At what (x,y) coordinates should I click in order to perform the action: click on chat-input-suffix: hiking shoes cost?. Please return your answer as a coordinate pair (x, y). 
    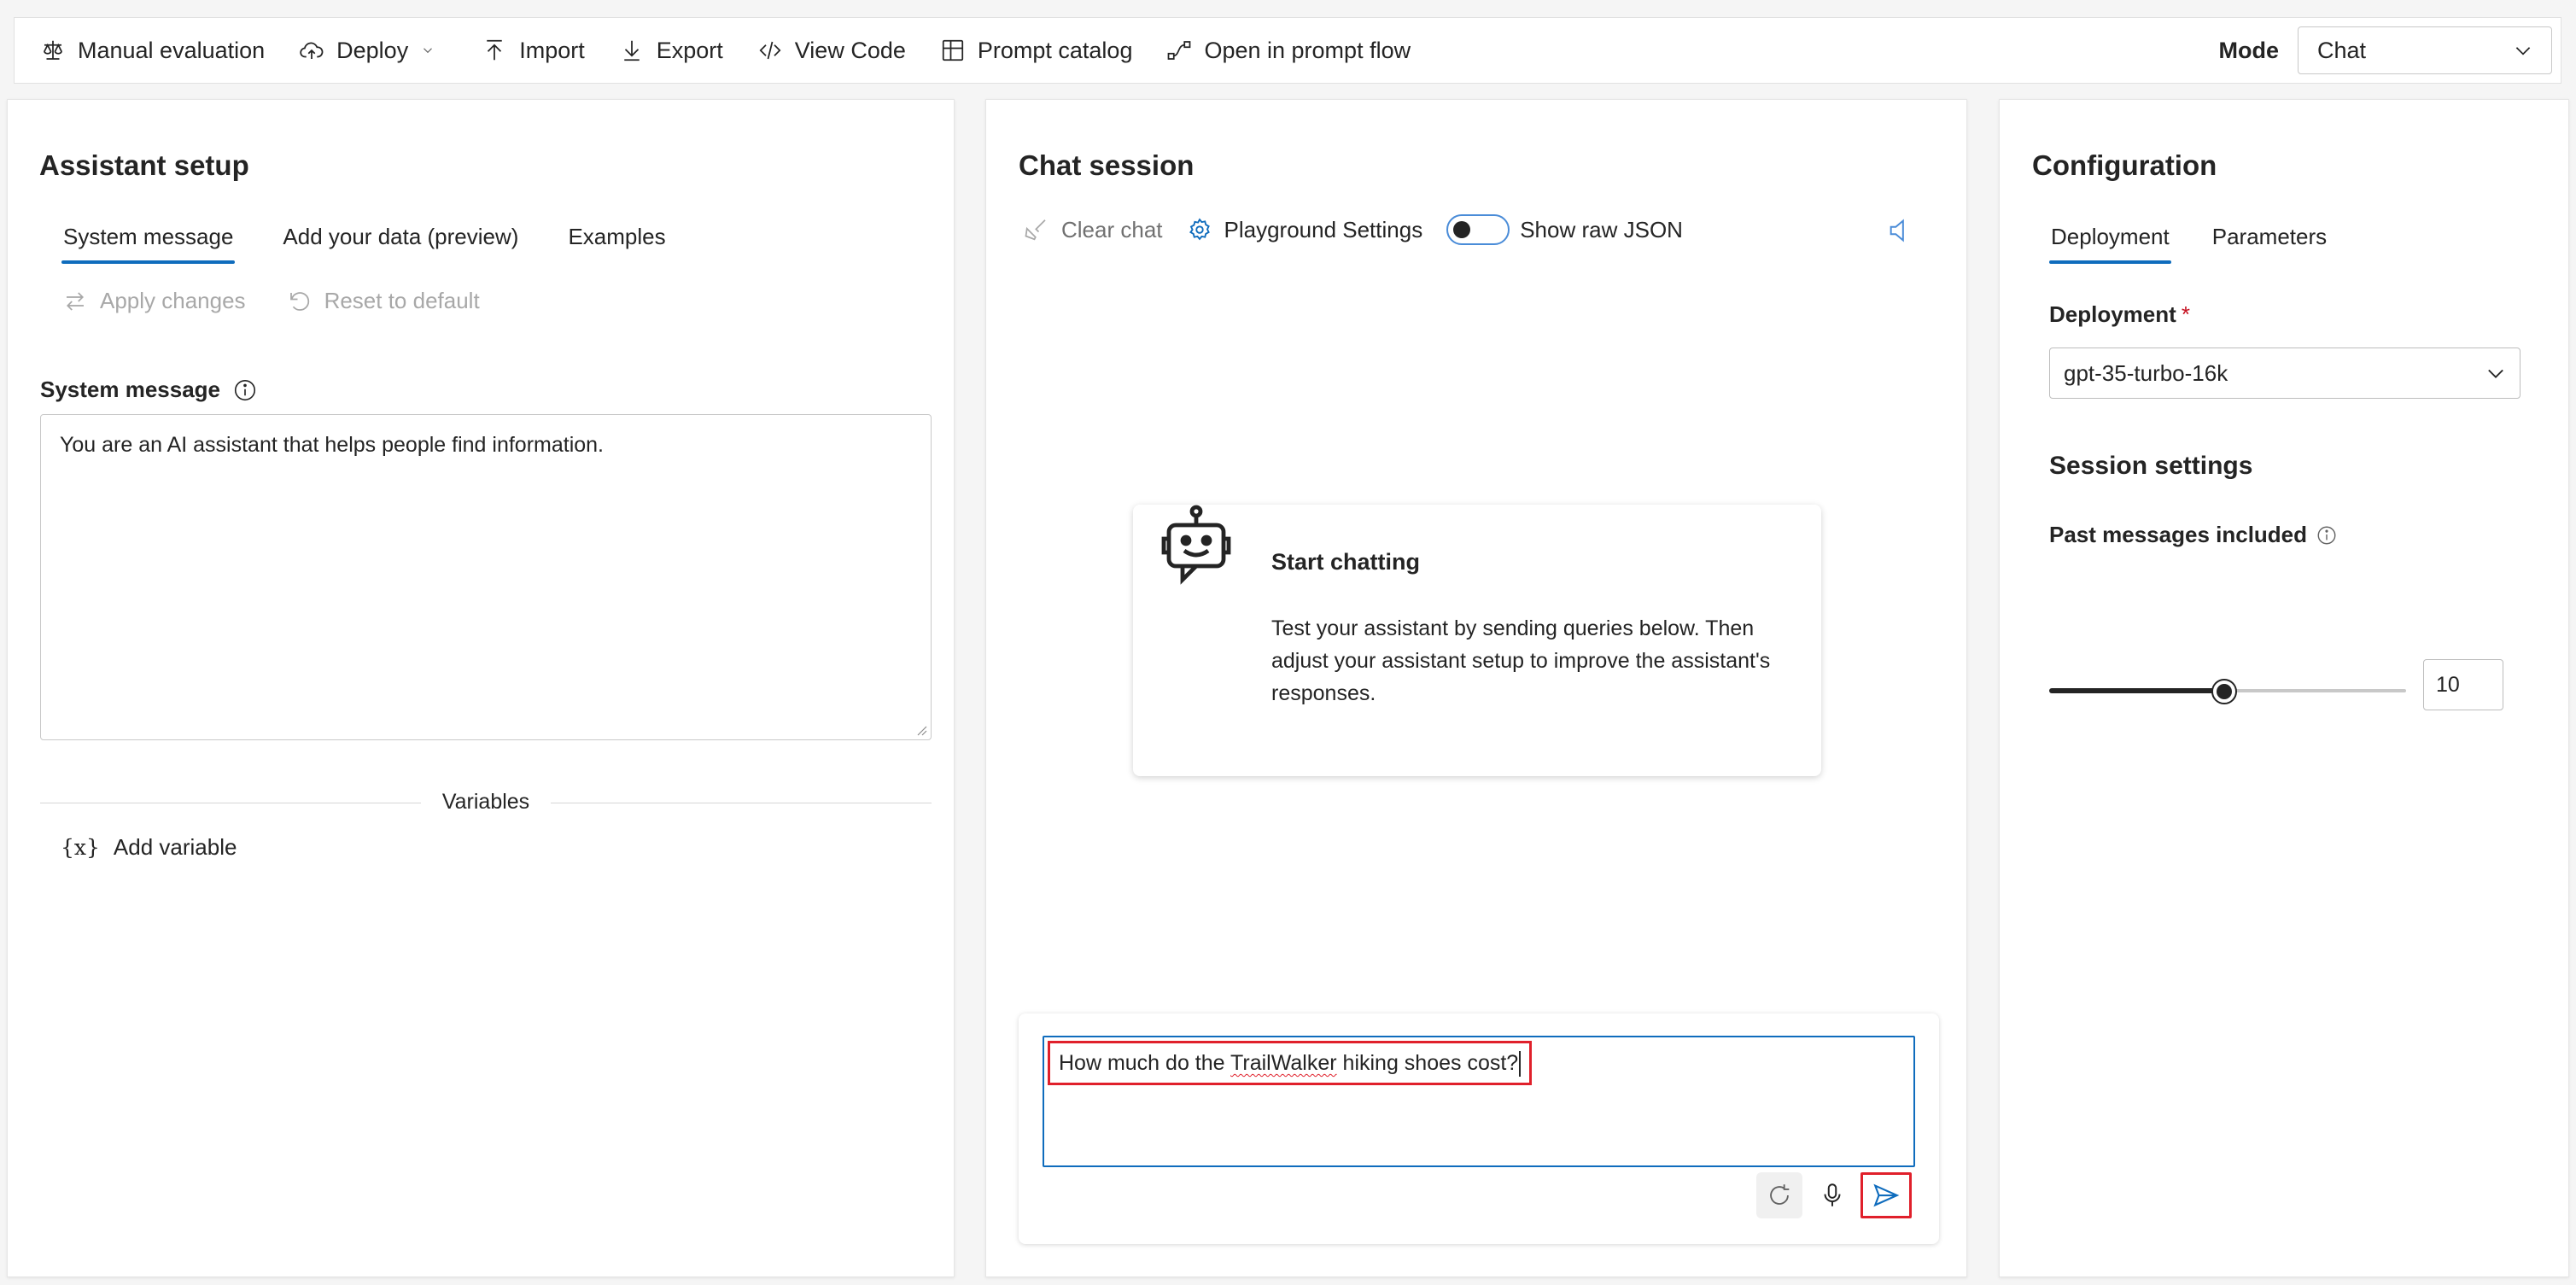
    Looking at the image, I should click on (1427, 1063).